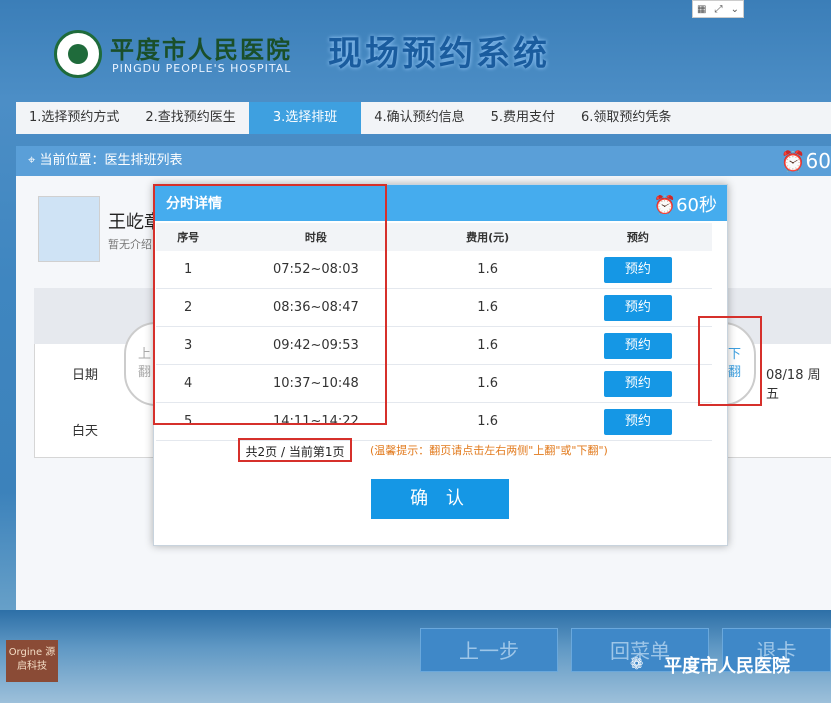 The image size is (831, 703). Describe the element at coordinates (730, 361) in the screenshot. I see `highlight-box-next` at that location.